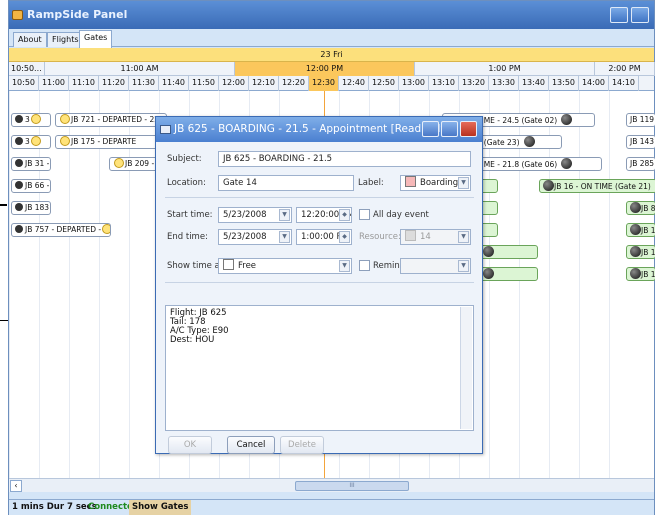  I want to click on end-time-label: End time:, so click(187, 237).